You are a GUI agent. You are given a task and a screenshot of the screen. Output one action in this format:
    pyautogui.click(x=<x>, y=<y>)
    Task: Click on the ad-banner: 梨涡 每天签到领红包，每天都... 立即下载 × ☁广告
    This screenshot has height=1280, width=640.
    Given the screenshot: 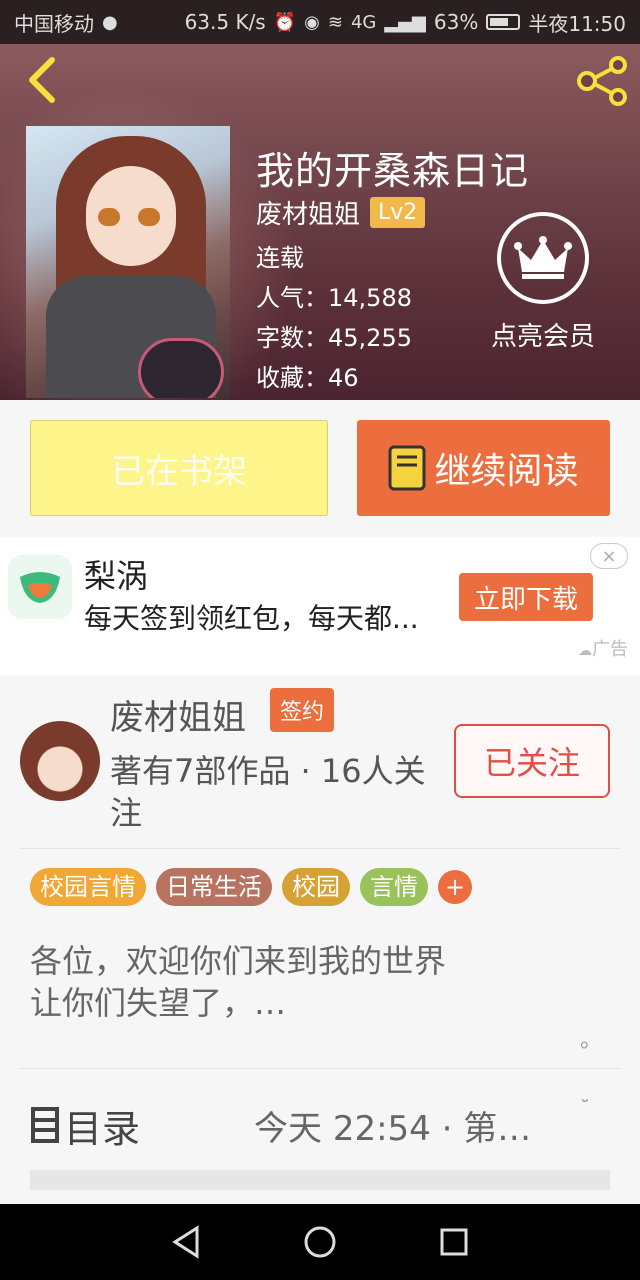 What is the action you would take?
    pyautogui.click(x=320, y=606)
    